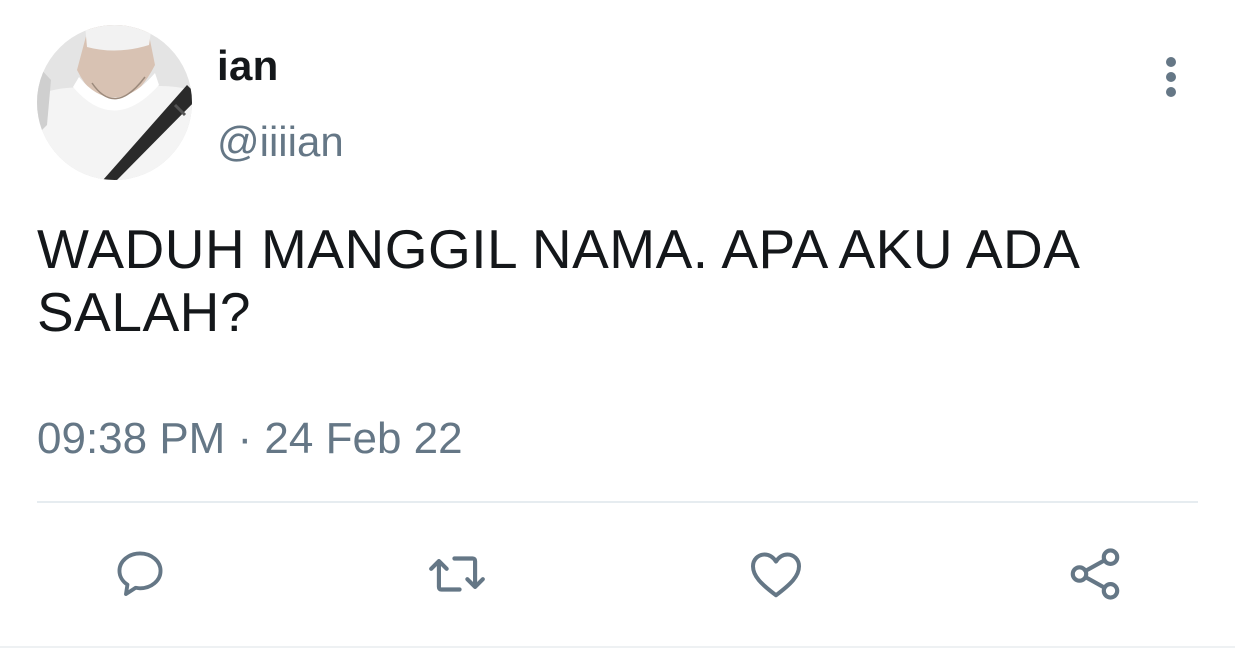 The height and width of the screenshot is (666, 1235). I want to click on share-icon, so click(1095, 574).